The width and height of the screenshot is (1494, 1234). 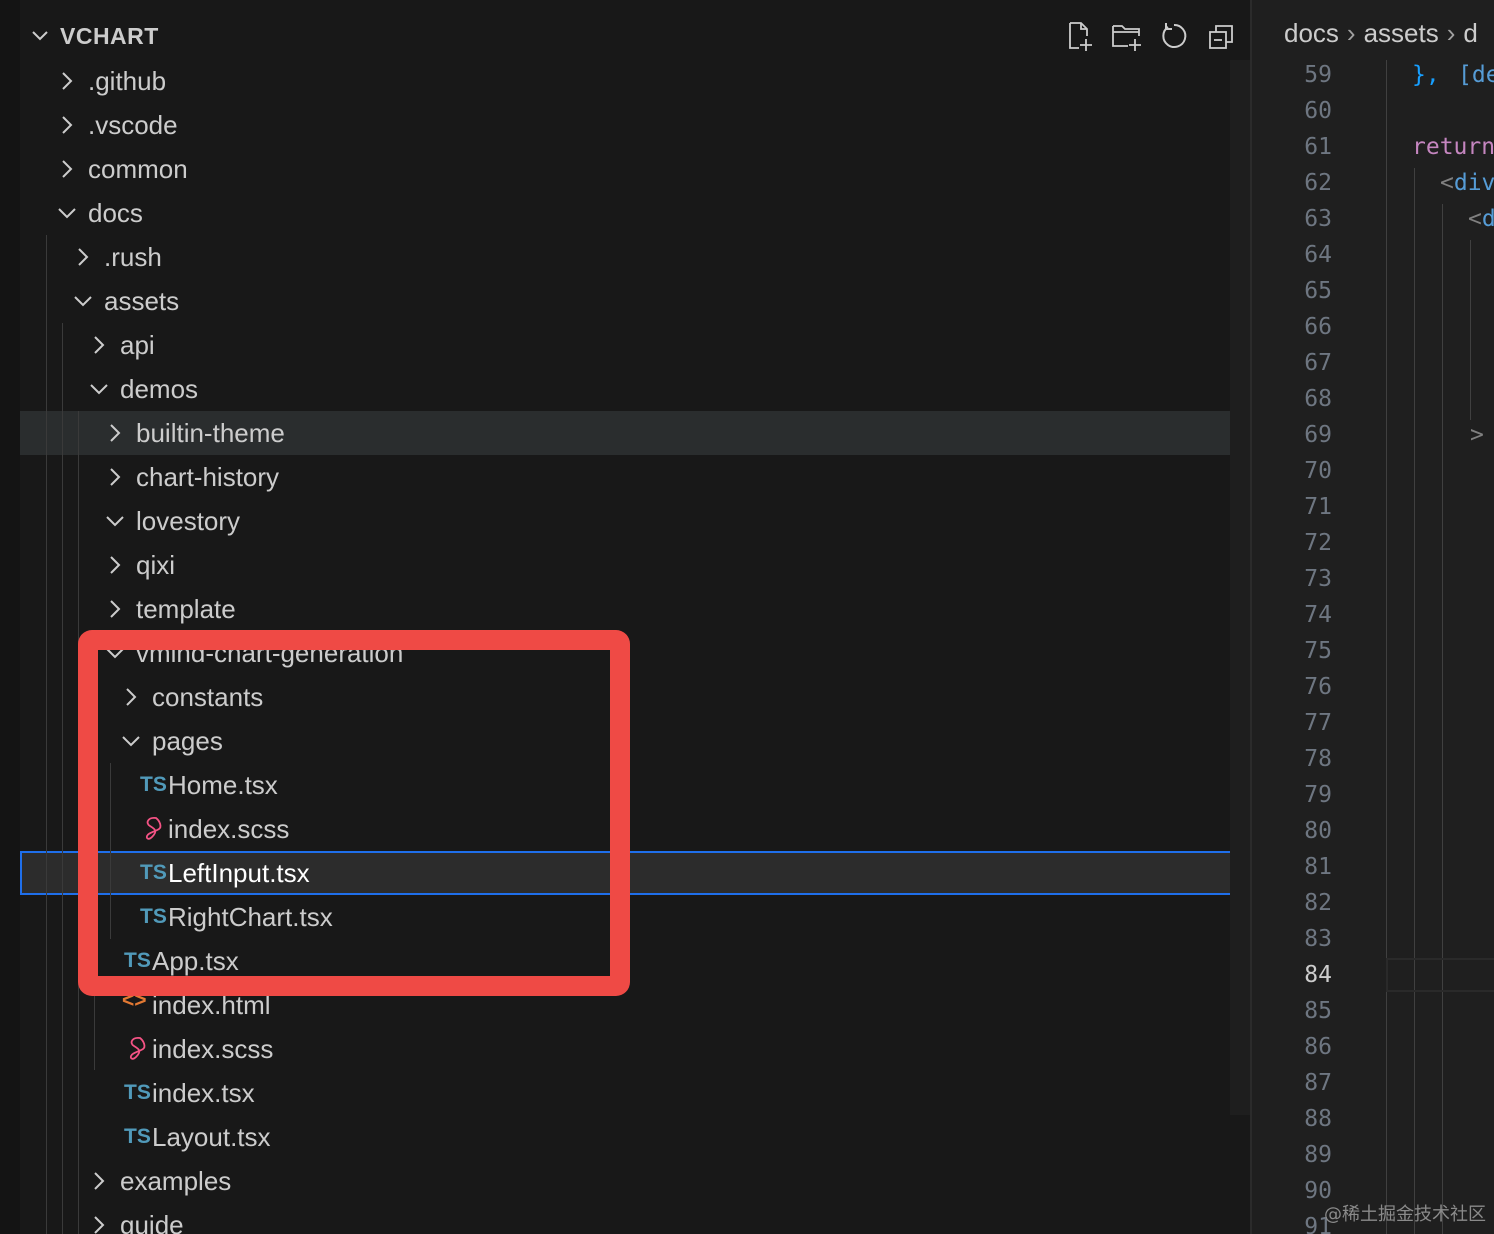 I want to click on refresh-icon, so click(x=1174, y=36).